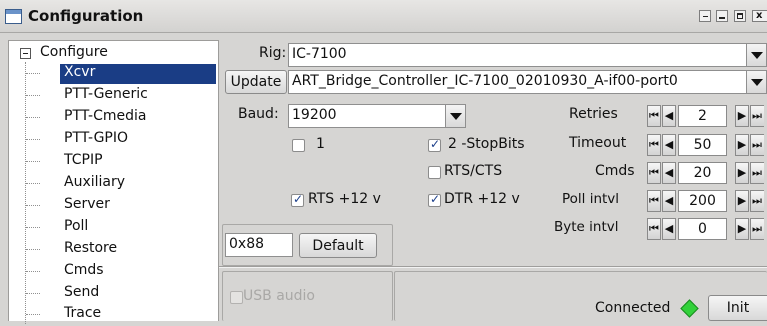 This screenshot has width=767, height=326. What do you see at coordinates (320, 144) in the screenshot?
I see `stopbits-1-label: 1` at bounding box center [320, 144].